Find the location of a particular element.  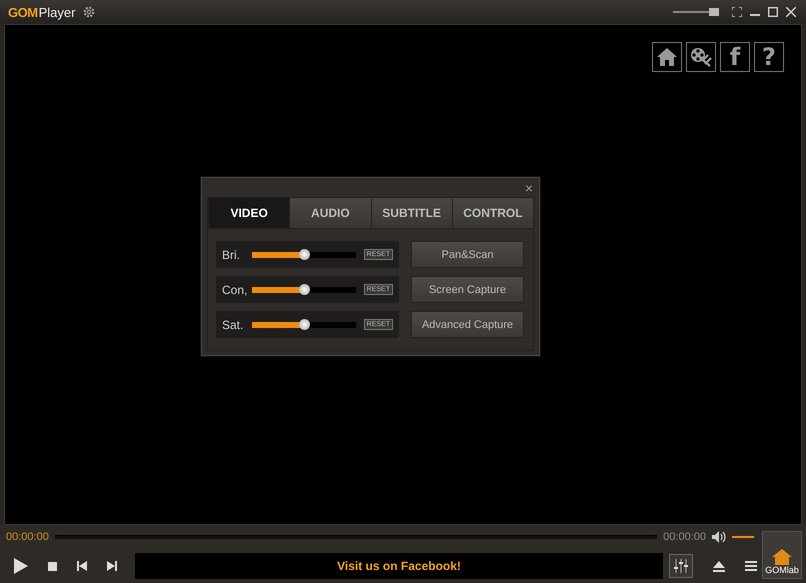

maximize-icon is located at coordinates (773, 12).